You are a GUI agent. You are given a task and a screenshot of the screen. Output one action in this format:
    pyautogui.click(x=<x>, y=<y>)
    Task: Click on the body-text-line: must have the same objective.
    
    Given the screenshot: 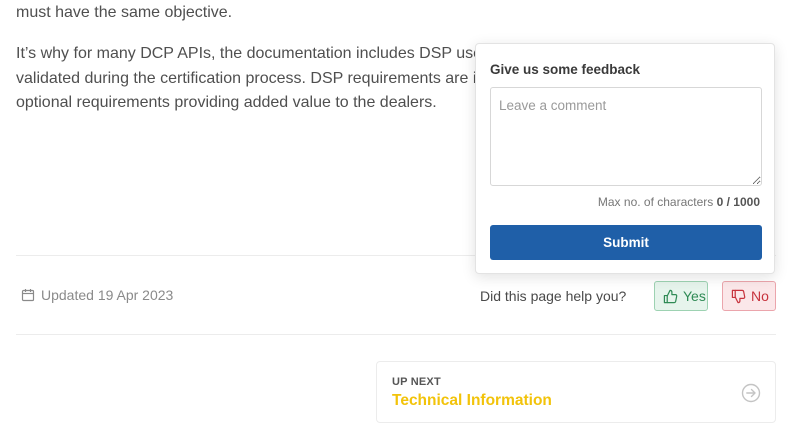 What is the action you would take?
    pyautogui.click(x=124, y=12)
    